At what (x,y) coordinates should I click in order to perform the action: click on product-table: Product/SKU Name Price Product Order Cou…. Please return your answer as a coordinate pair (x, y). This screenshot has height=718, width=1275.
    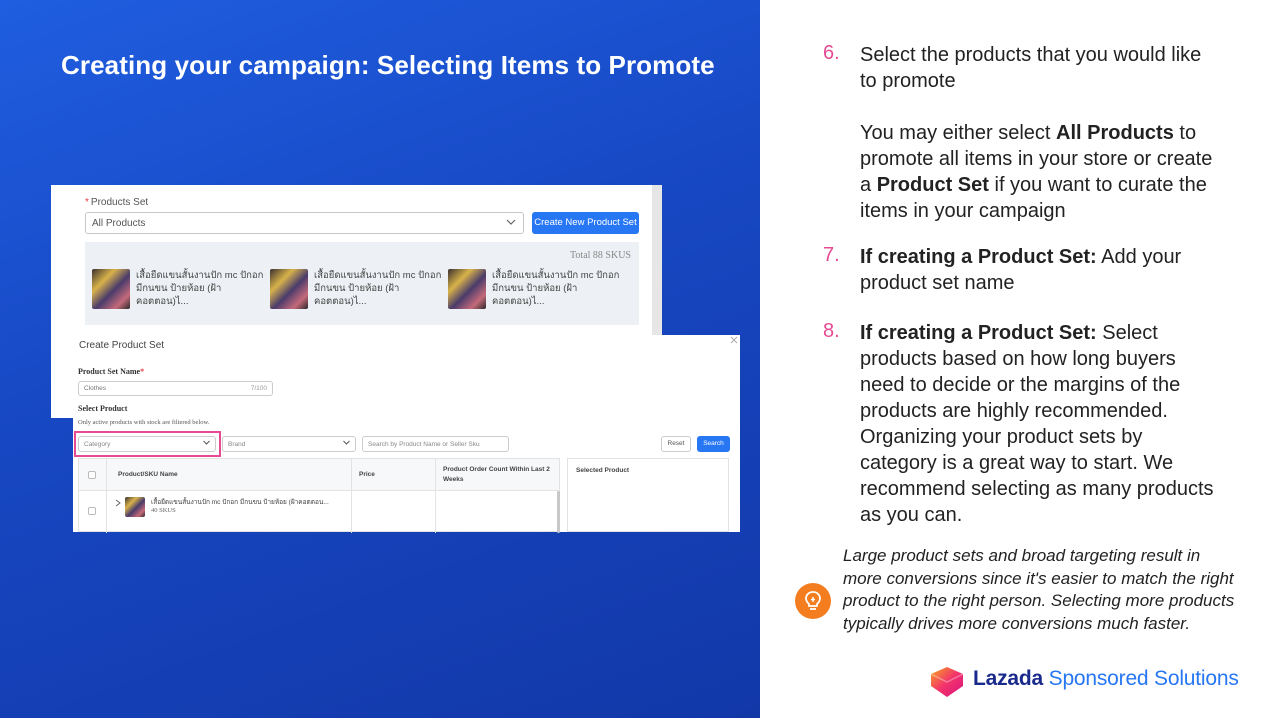
    Looking at the image, I should click on (319, 495).